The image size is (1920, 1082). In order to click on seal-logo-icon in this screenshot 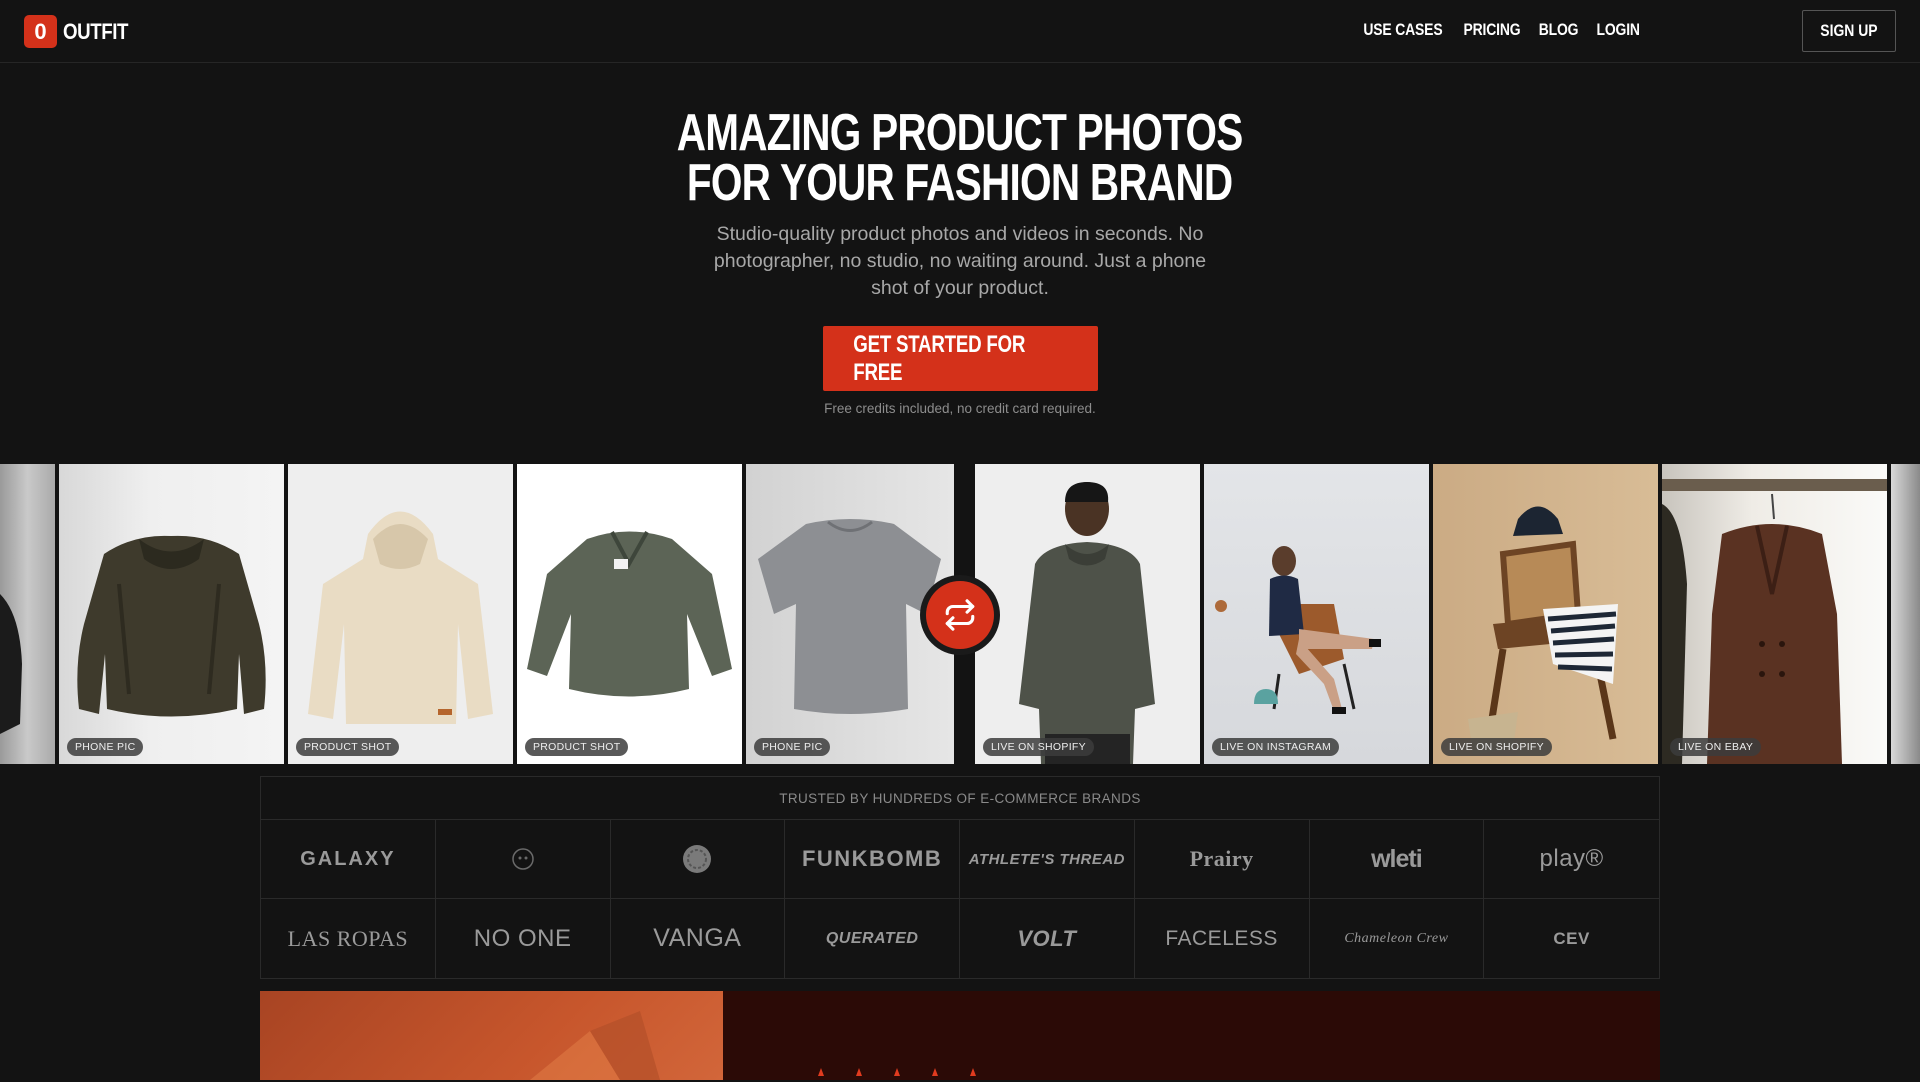, I will do `click(697, 859)`.